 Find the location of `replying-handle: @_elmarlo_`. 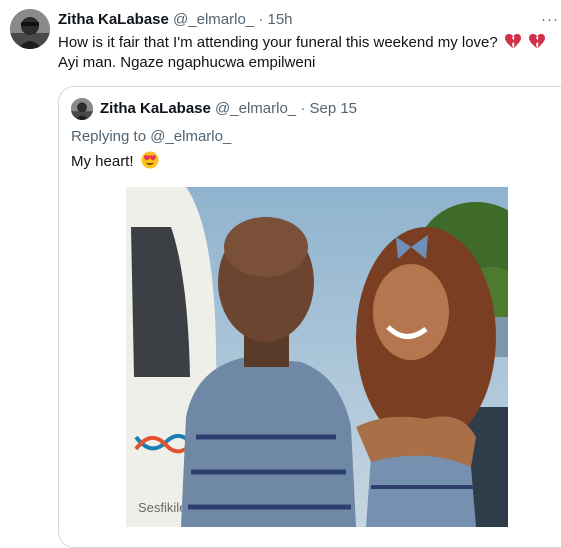

replying-handle: @_elmarlo_ is located at coordinates (190, 136).